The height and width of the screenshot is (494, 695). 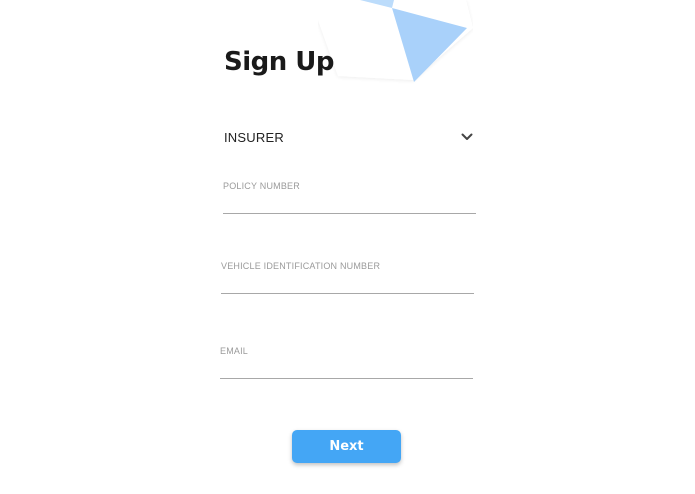 What do you see at coordinates (395, 41) in the screenshot?
I see `decorative-shapes` at bounding box center [395, 41].